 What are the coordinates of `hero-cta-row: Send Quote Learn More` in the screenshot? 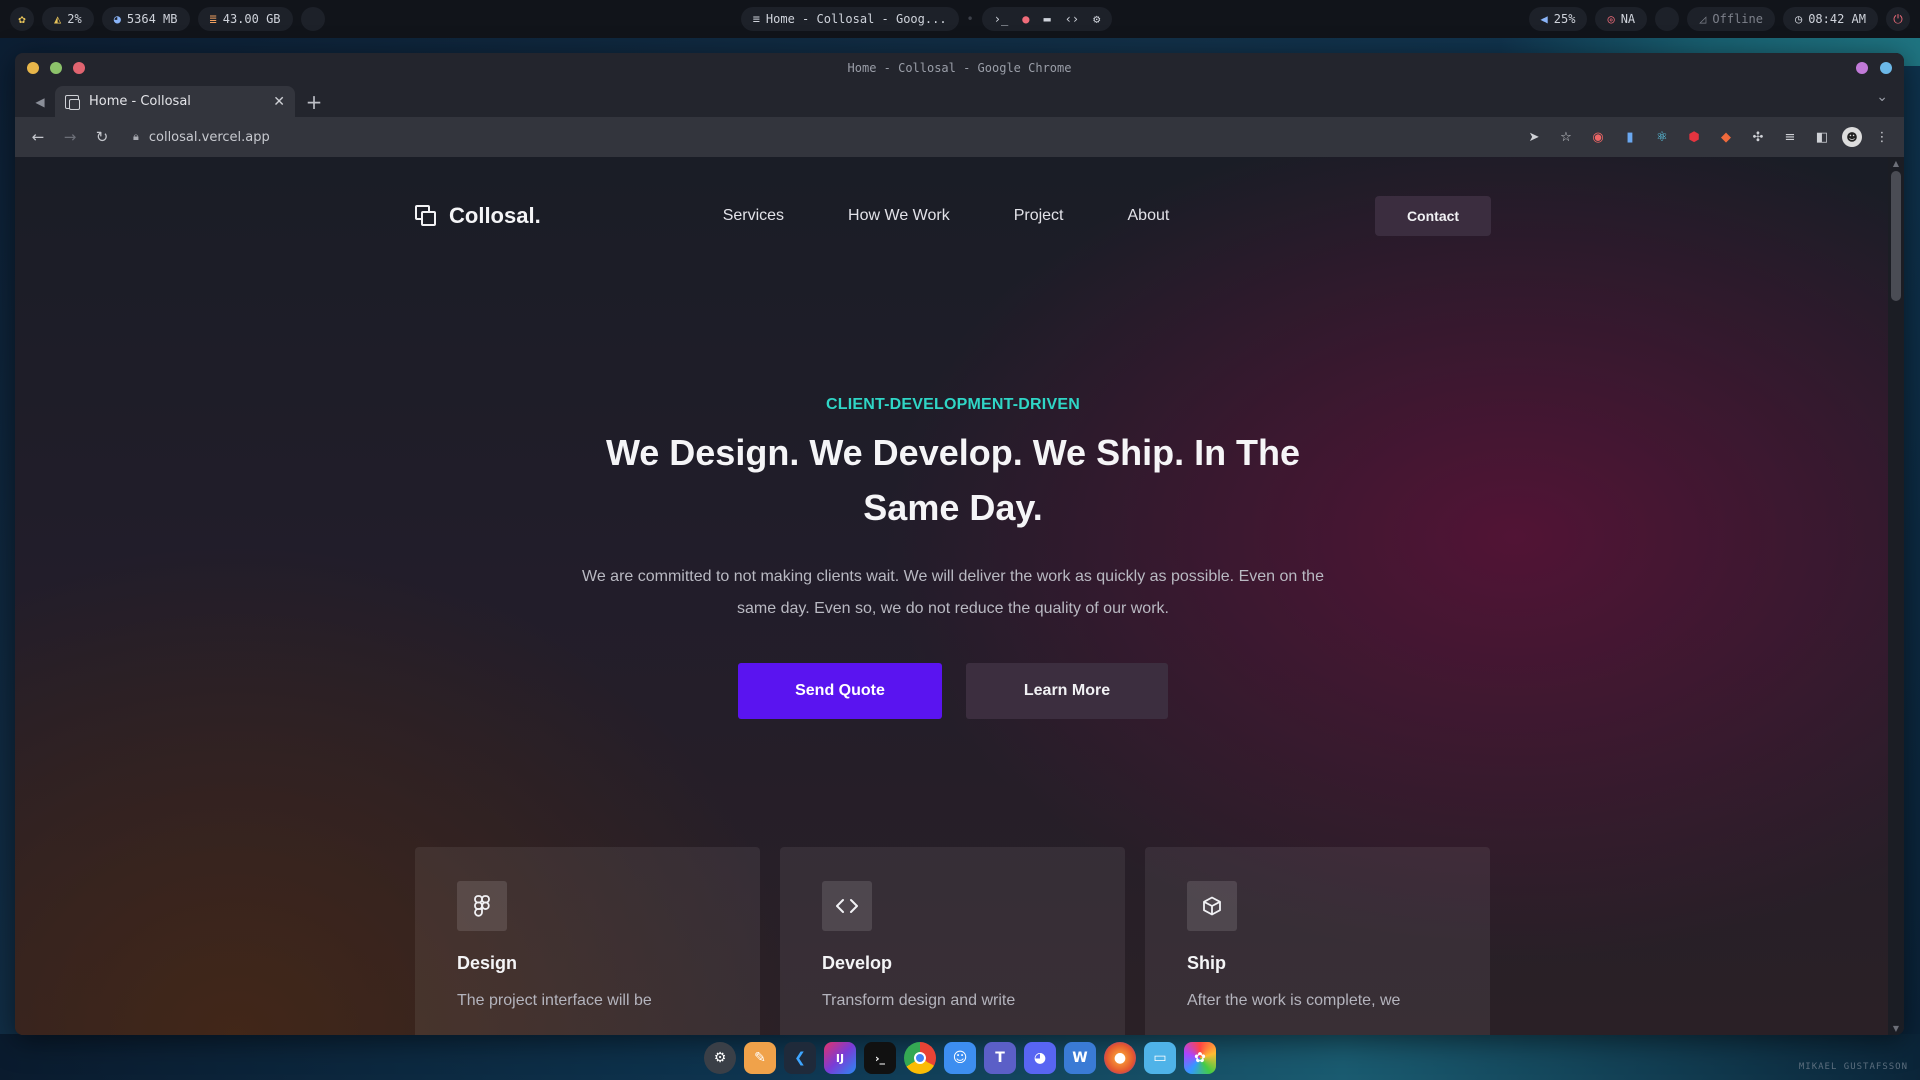 It's located at (953, 691).